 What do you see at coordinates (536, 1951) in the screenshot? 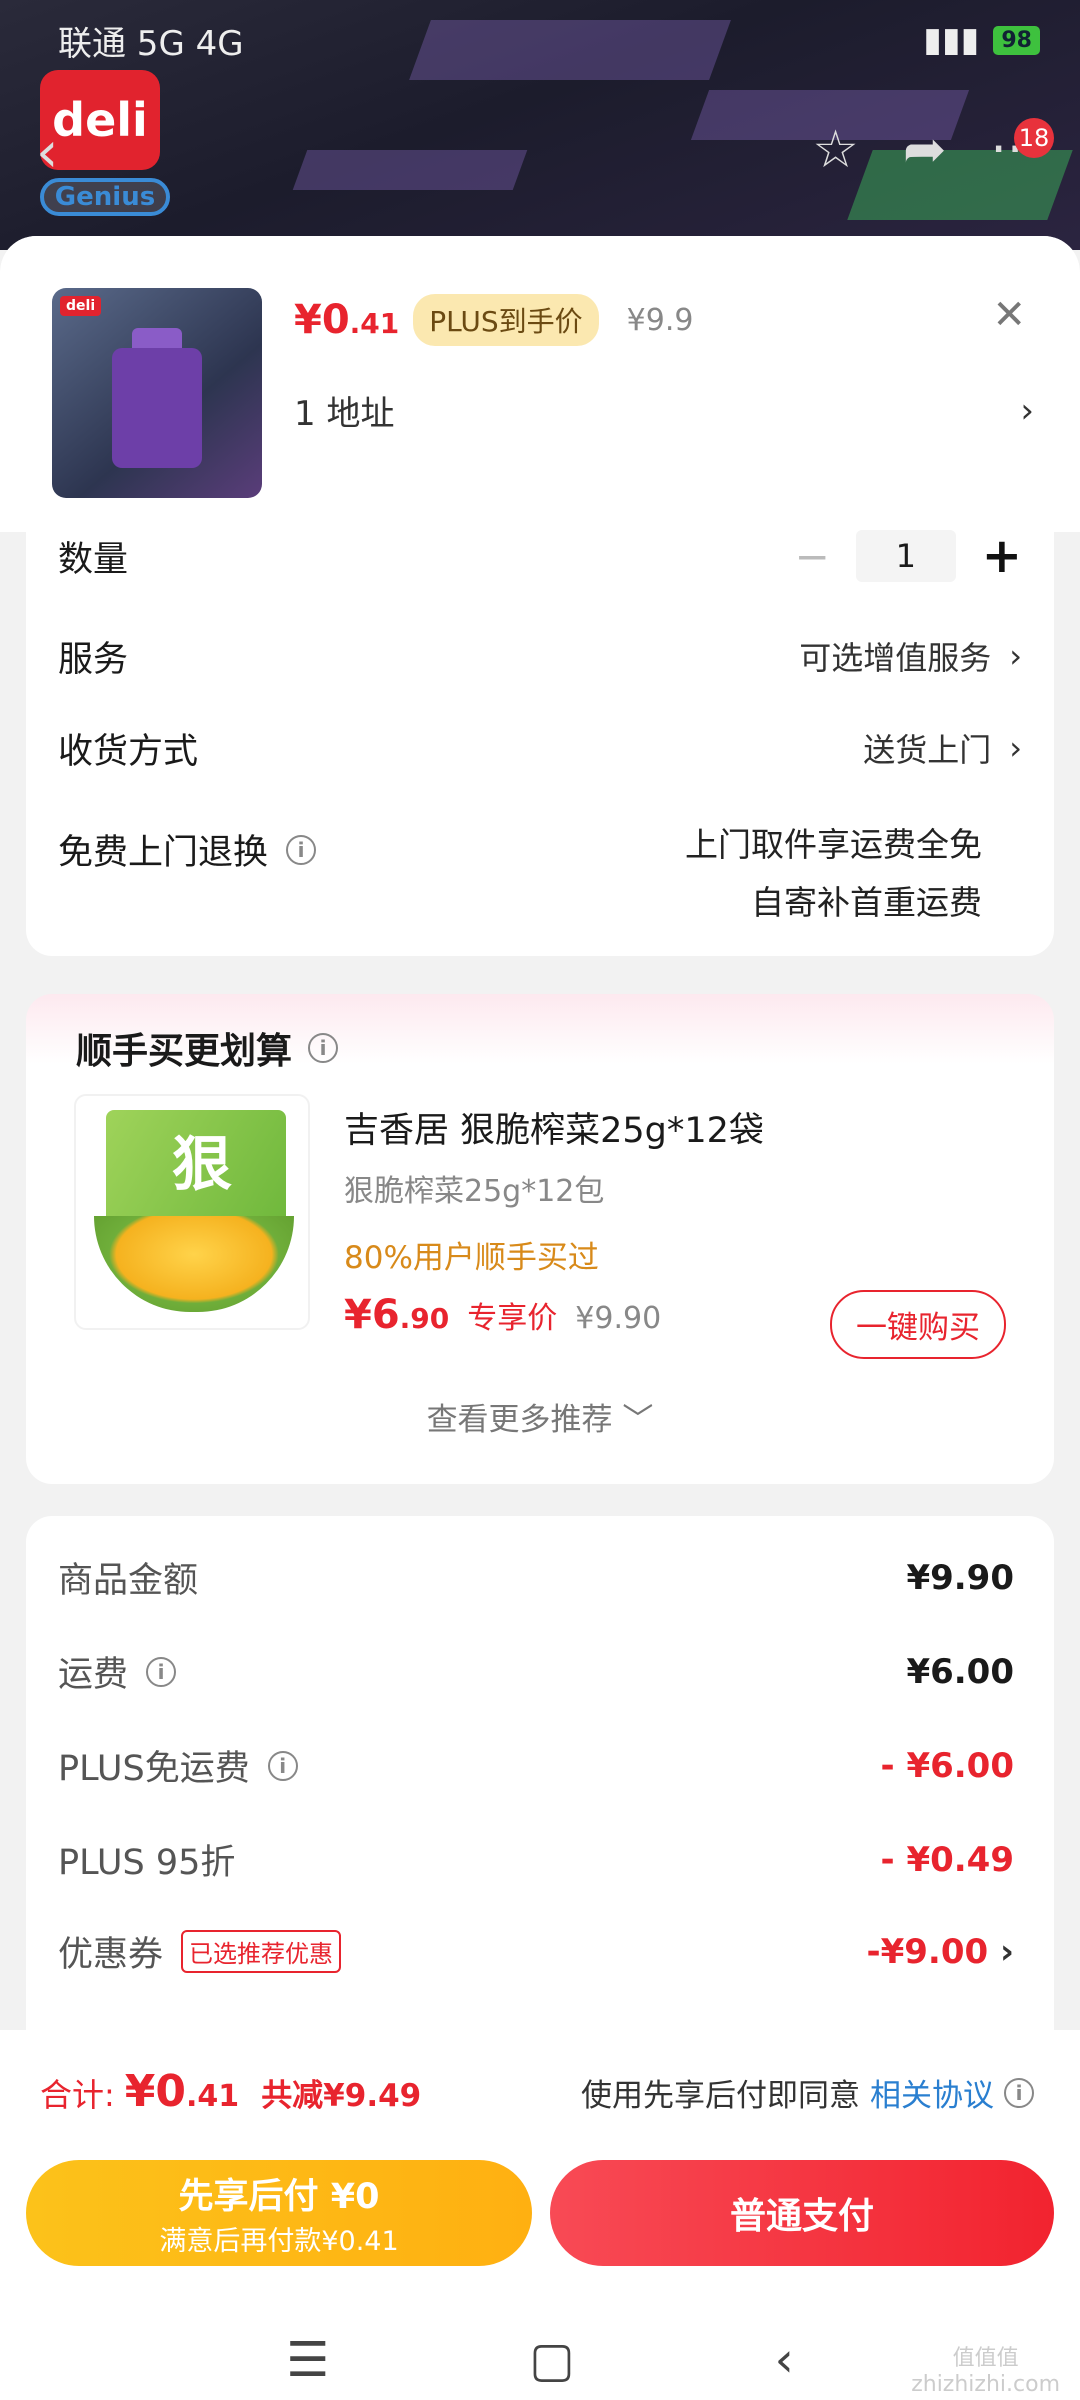
I see `coupon-row: 优惠券 已选推荐优惠 -¥9.00 ›` at bounding box center [536, 1951].